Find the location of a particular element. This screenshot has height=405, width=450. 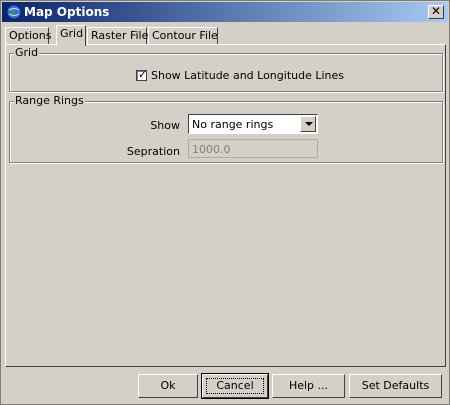

dropdown-button is located at coordinates (308, 124).